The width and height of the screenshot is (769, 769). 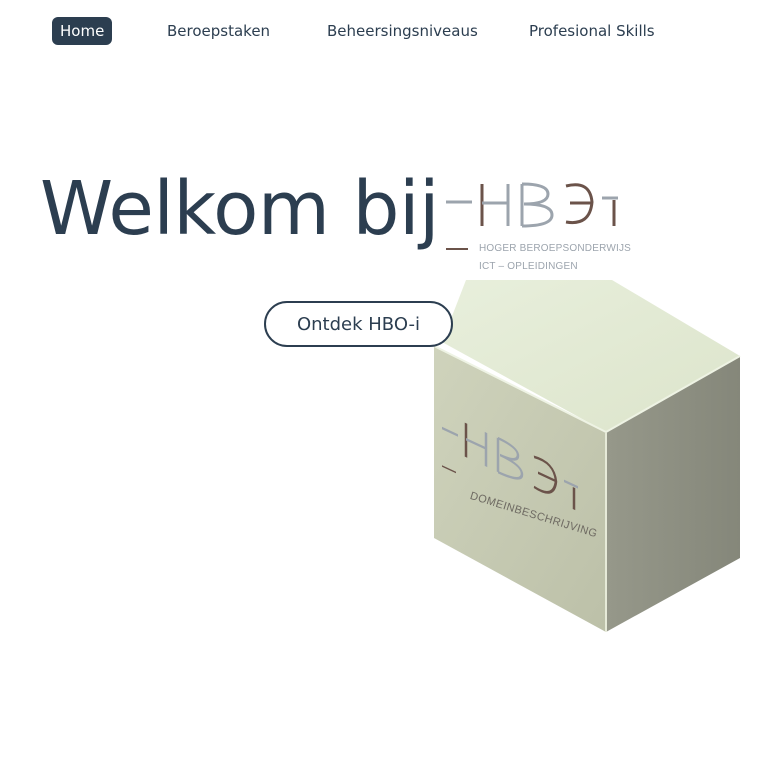 What do you see at coordinates (240, 209) in the screenshot?
I see `hero-title: Welkom bij` at bounding box center [240, 209].